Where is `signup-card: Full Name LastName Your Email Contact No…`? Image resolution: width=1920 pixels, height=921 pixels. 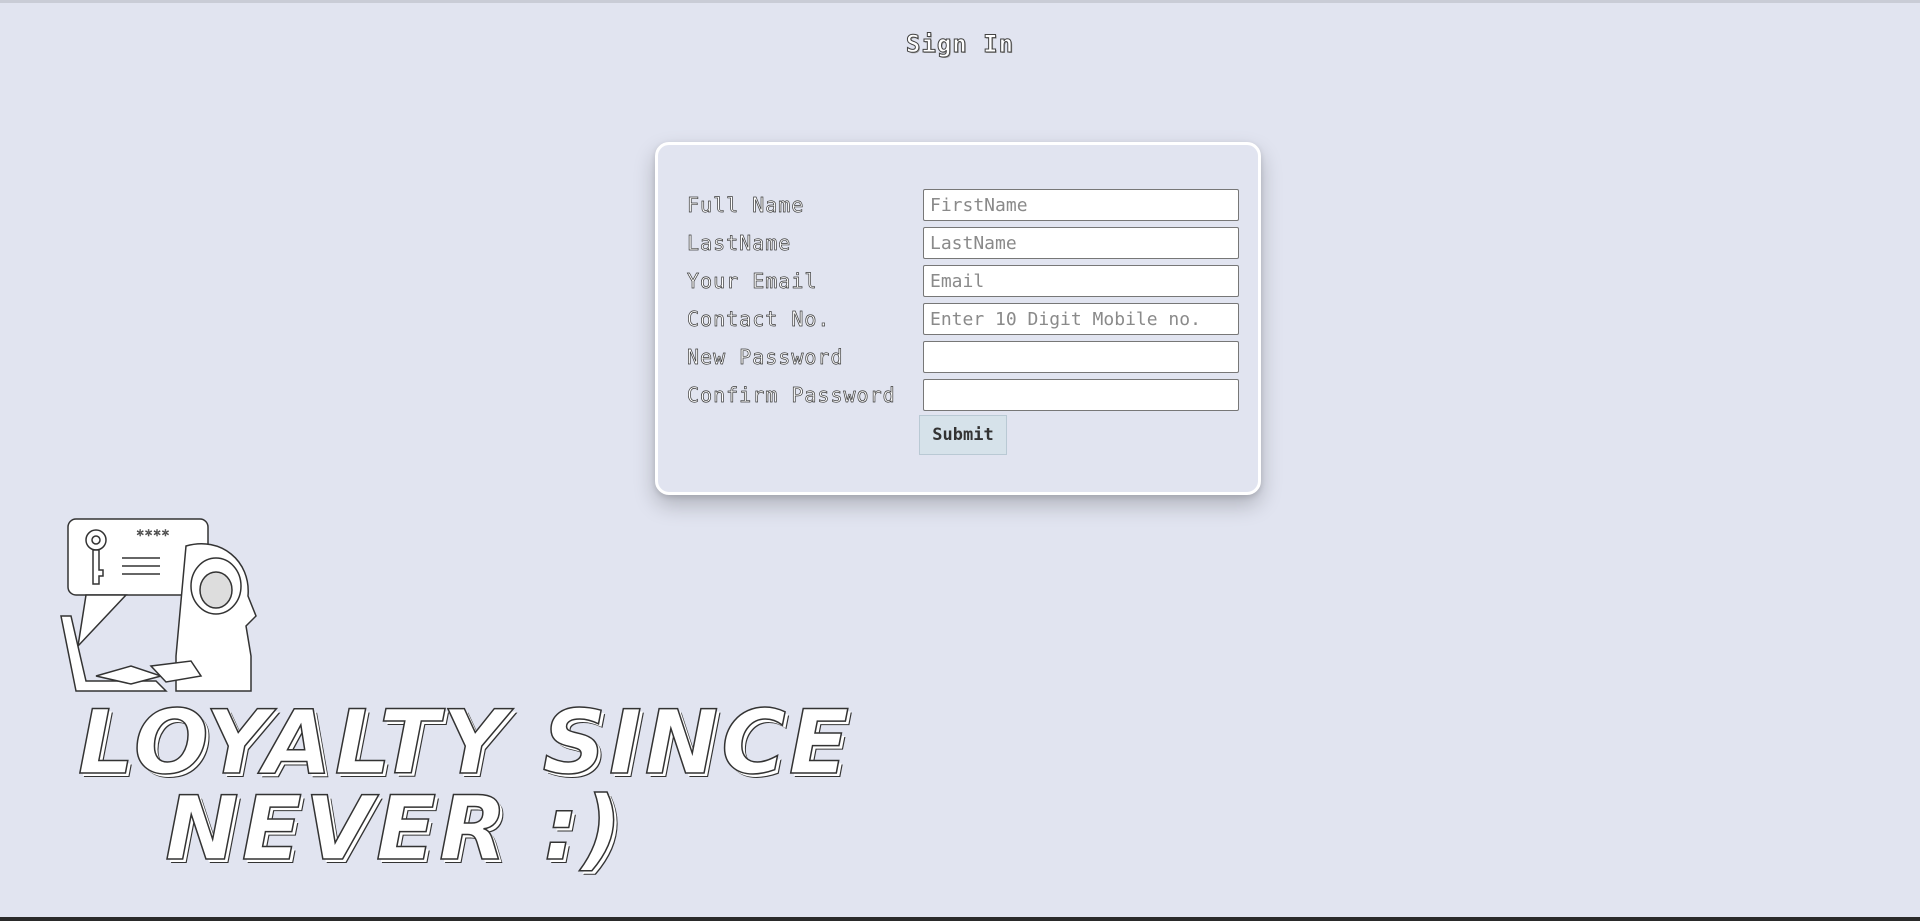 signup-card: Full Name LastName Your Email Contact No… is located at coordinates (958, 318).